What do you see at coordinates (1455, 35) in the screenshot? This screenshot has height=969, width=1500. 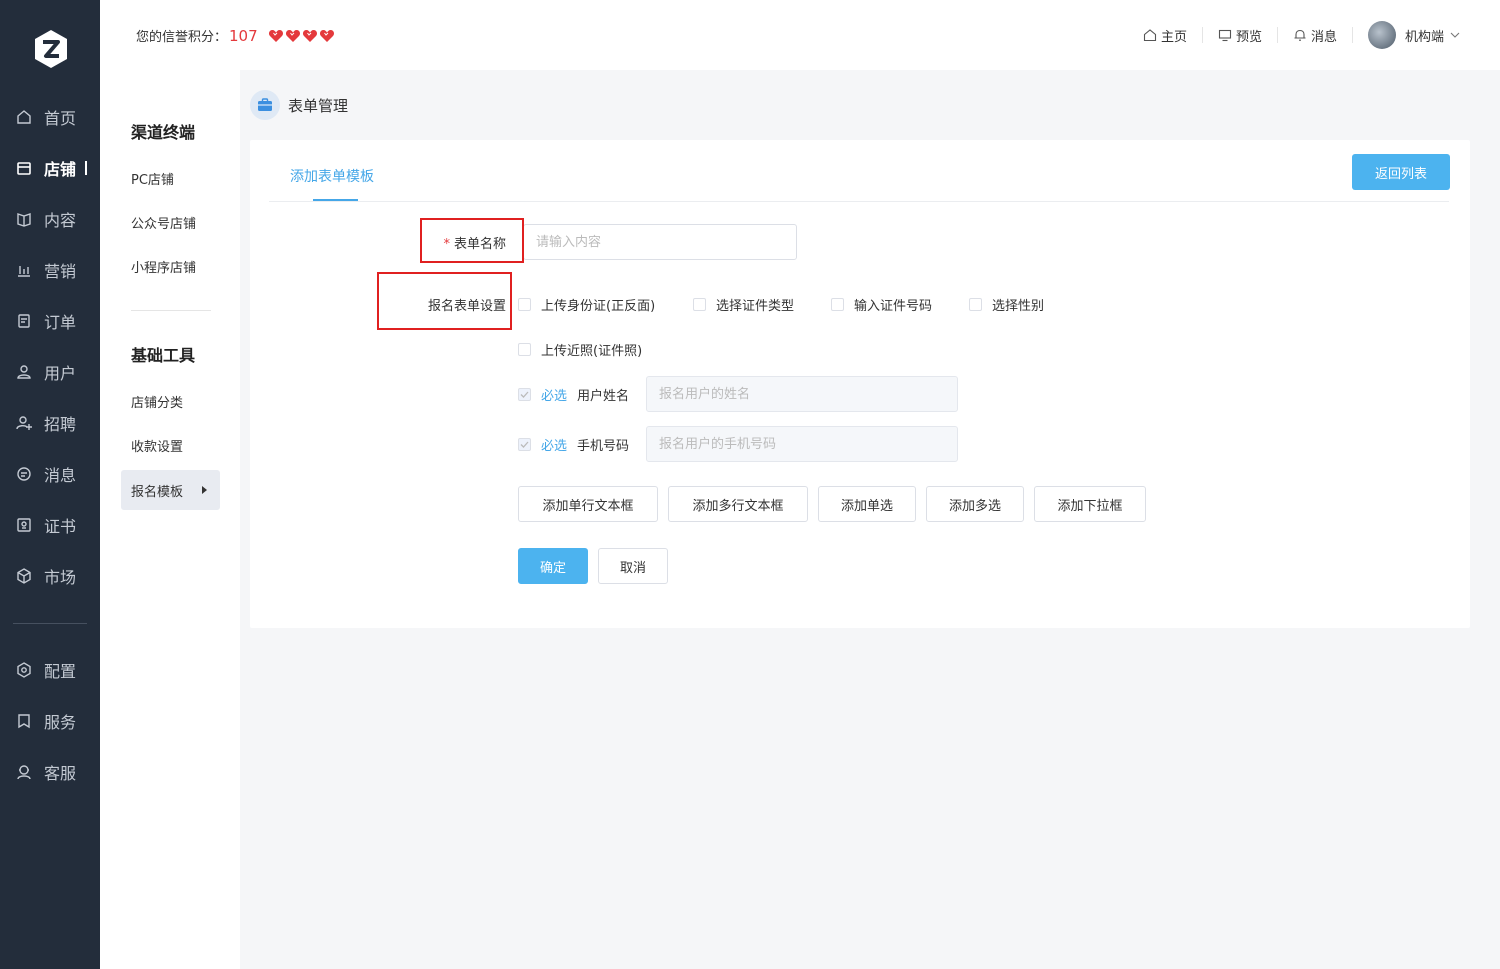 I see `chevron-down-icon` at bounding box center [1455, 35].